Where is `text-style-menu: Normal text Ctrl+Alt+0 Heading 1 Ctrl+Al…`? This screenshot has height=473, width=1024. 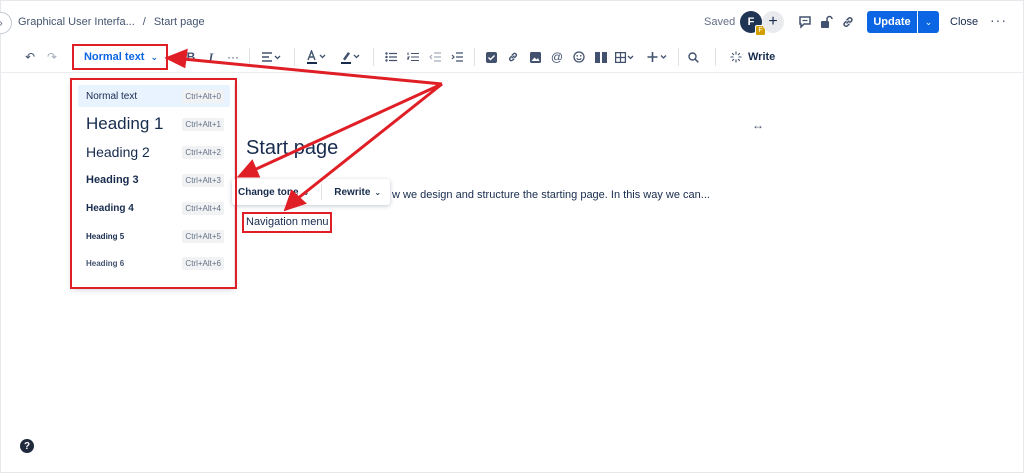 text-style-menu: Normal text Ctrl+Alt+0 Heading 1 Ctrl+Al… is located at coordinates (153, 183).